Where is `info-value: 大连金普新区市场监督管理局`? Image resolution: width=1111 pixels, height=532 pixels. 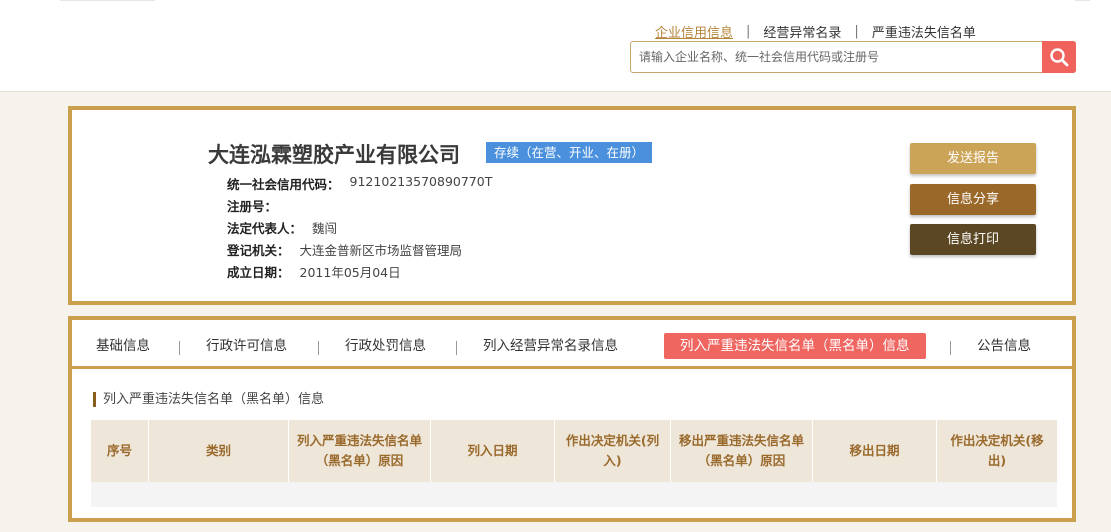
info-value: 大连金普新区市场监督管理局 is located at coordinates (381, 250).